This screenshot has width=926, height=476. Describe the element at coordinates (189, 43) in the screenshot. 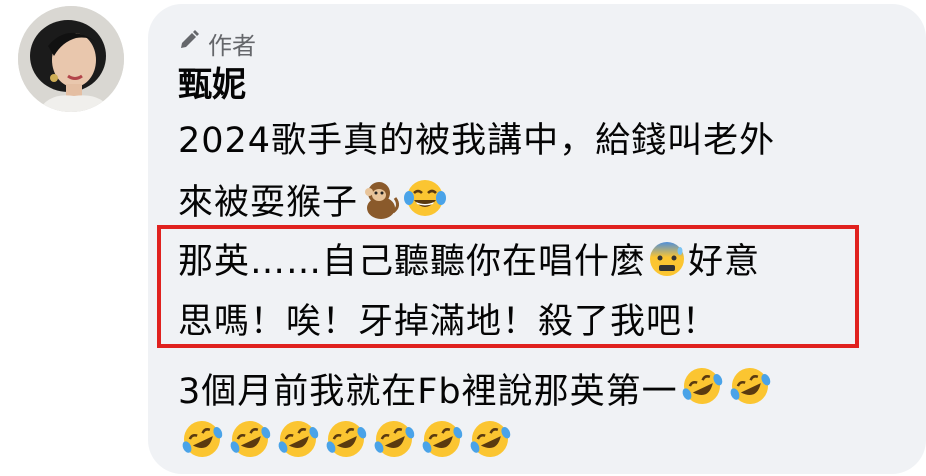

I see `pencil-icon` at that location.